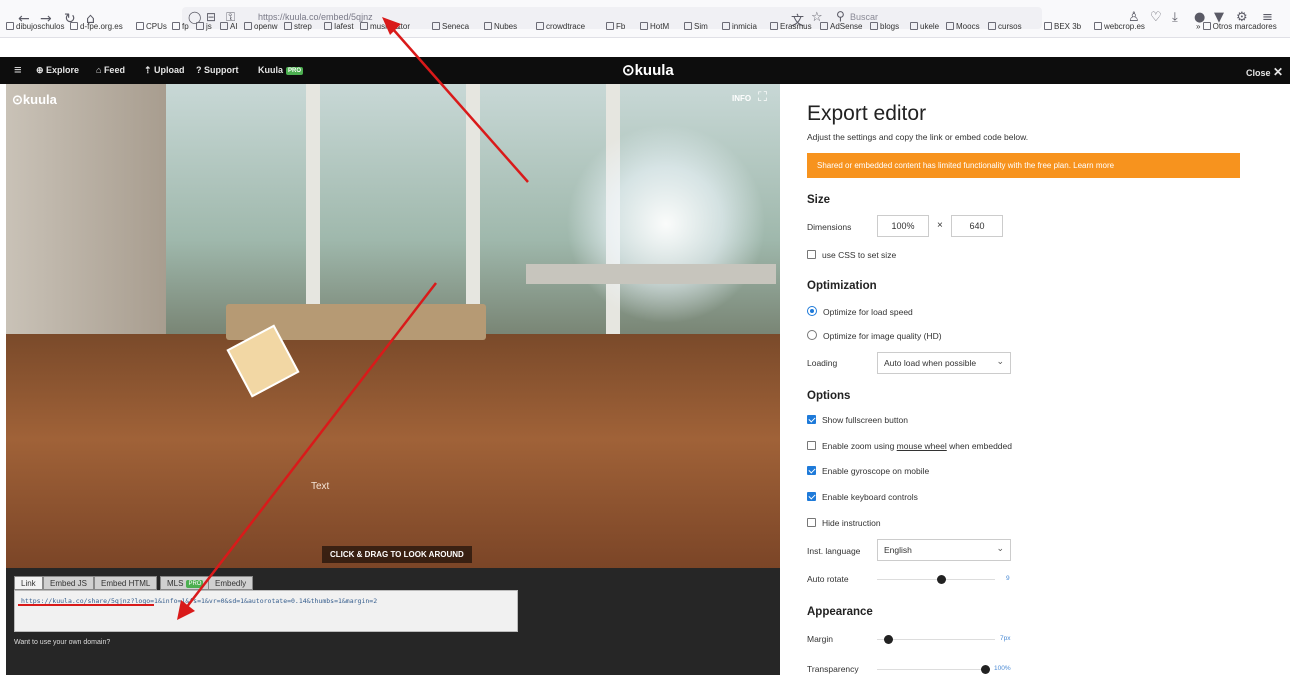 The image size is (1290, 675). Describe the element at coordinates (231, 583) in the screenshot. I see `tab-embedly: Embedly` at that location.